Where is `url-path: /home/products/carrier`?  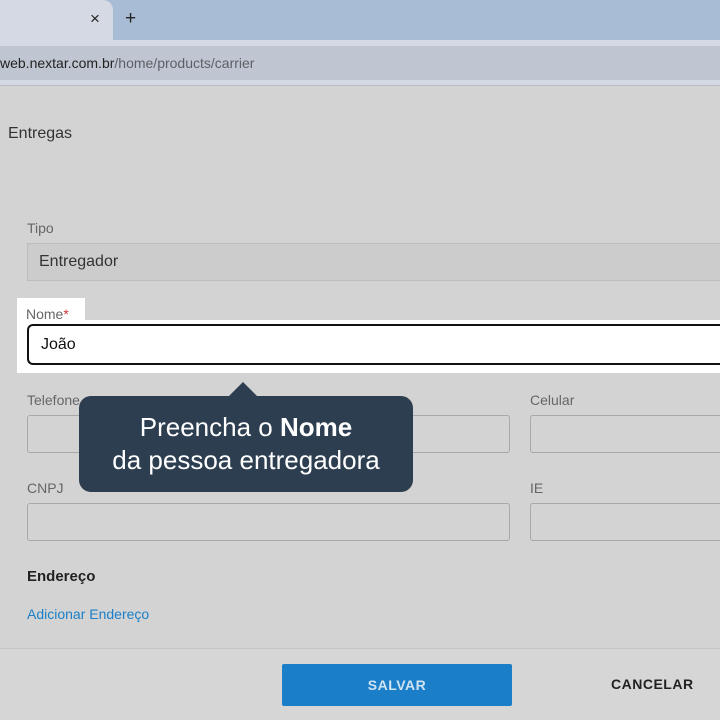 url-path: /home/products/carrier is located at coordinates (184, 63).